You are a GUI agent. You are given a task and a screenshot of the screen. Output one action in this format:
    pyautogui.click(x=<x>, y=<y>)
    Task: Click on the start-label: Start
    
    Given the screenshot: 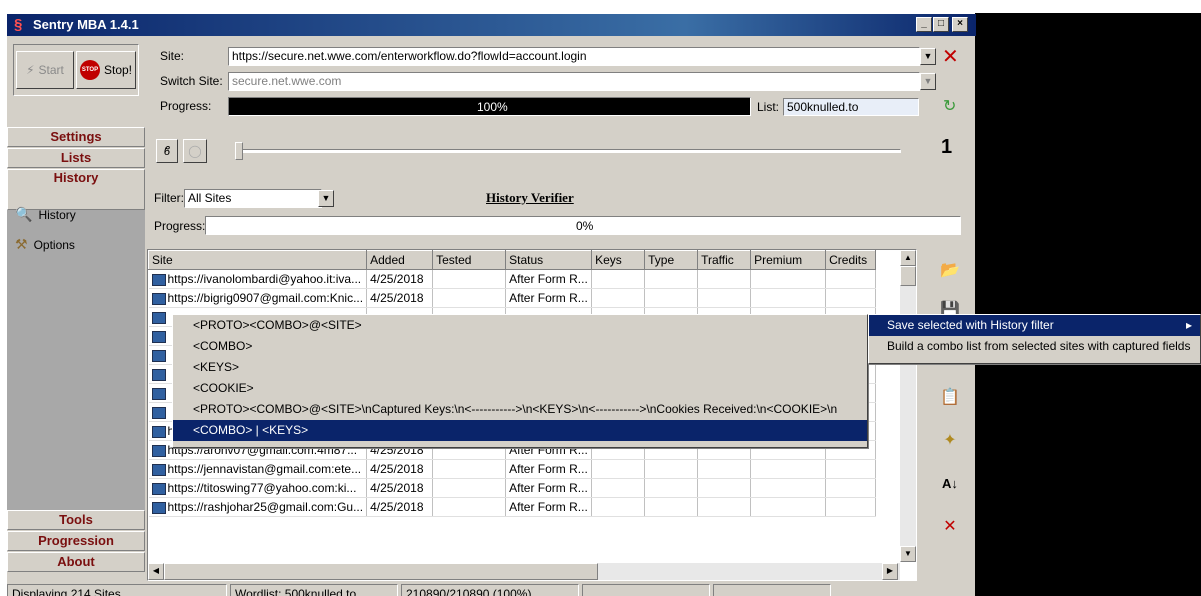 What is the action you would take?
    pyautogui.click(x=51, y=70)
    